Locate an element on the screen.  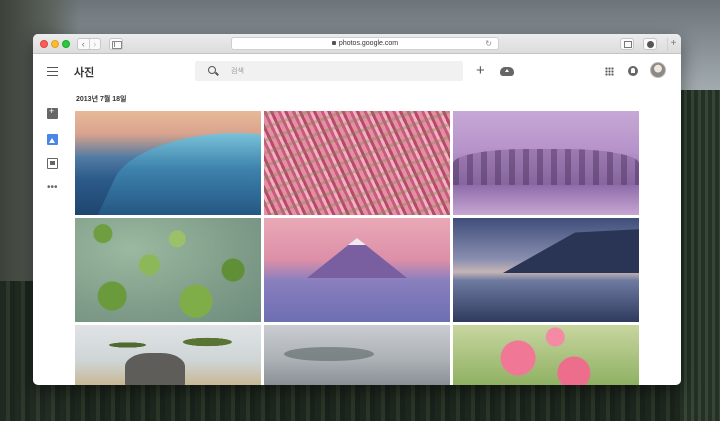
minimize-window-button is located at coordinates (55, 44).